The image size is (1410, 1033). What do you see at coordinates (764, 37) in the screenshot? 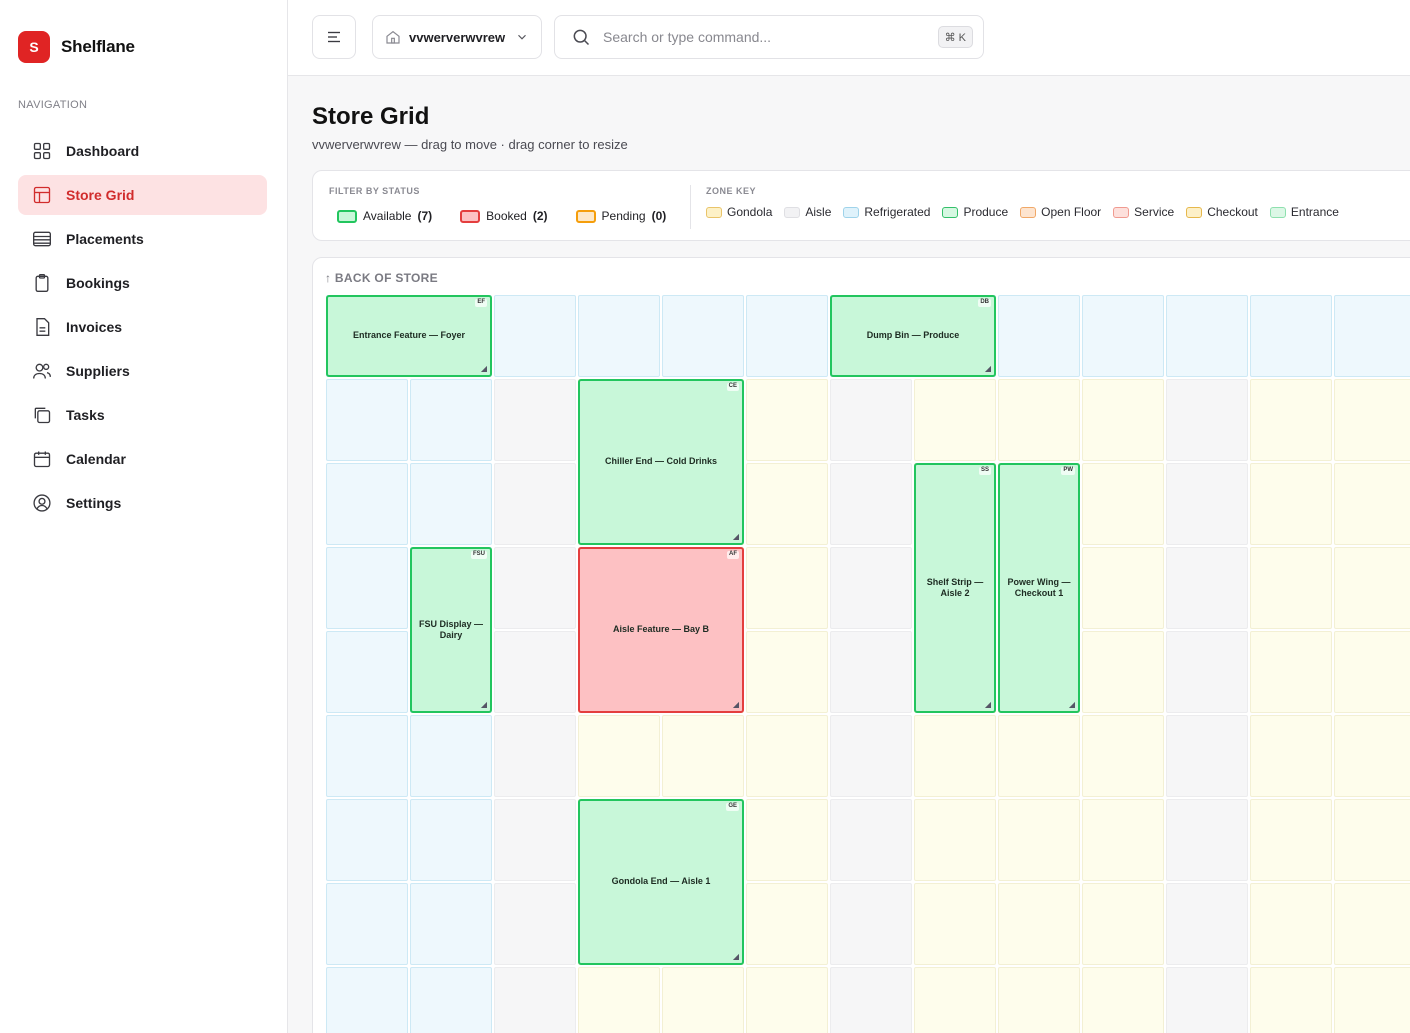
I see `search-input` at bounding box center [764, 37].